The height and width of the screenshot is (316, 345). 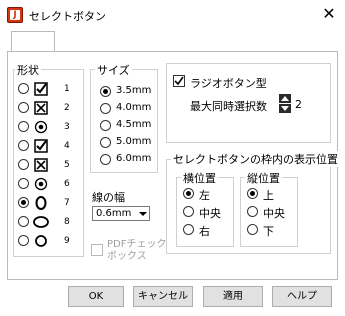 What do you see at coordinates (134, 158) in the screenshot?
I see `size-option-label: 6.0mm` at bounding box center [134, 158].